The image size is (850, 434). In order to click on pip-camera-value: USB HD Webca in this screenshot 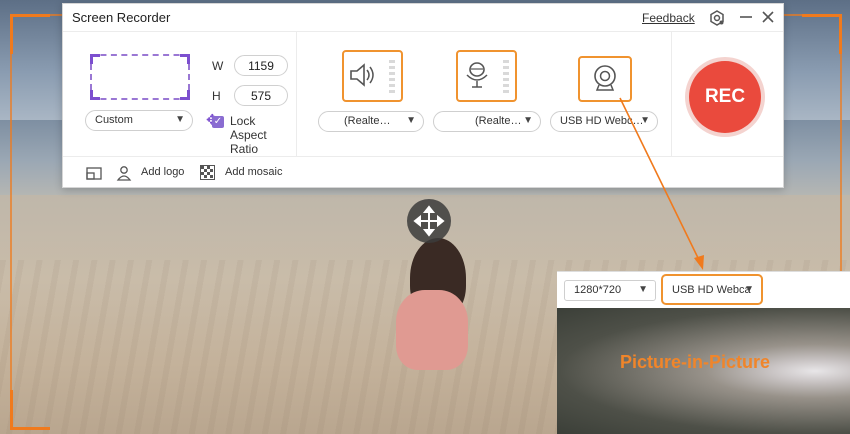, I will do `click(711, 290)`.